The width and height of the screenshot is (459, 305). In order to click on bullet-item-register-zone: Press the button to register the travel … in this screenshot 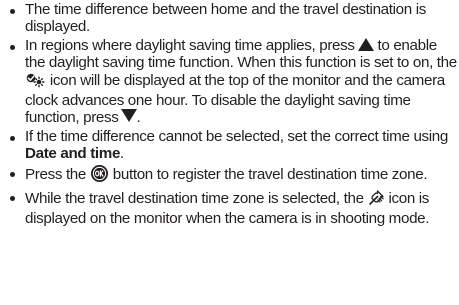, I will do `click(233, 176)`.